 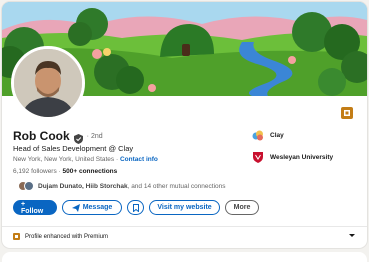 I want to click on mutual-avatars, so click(x=26, y=186).